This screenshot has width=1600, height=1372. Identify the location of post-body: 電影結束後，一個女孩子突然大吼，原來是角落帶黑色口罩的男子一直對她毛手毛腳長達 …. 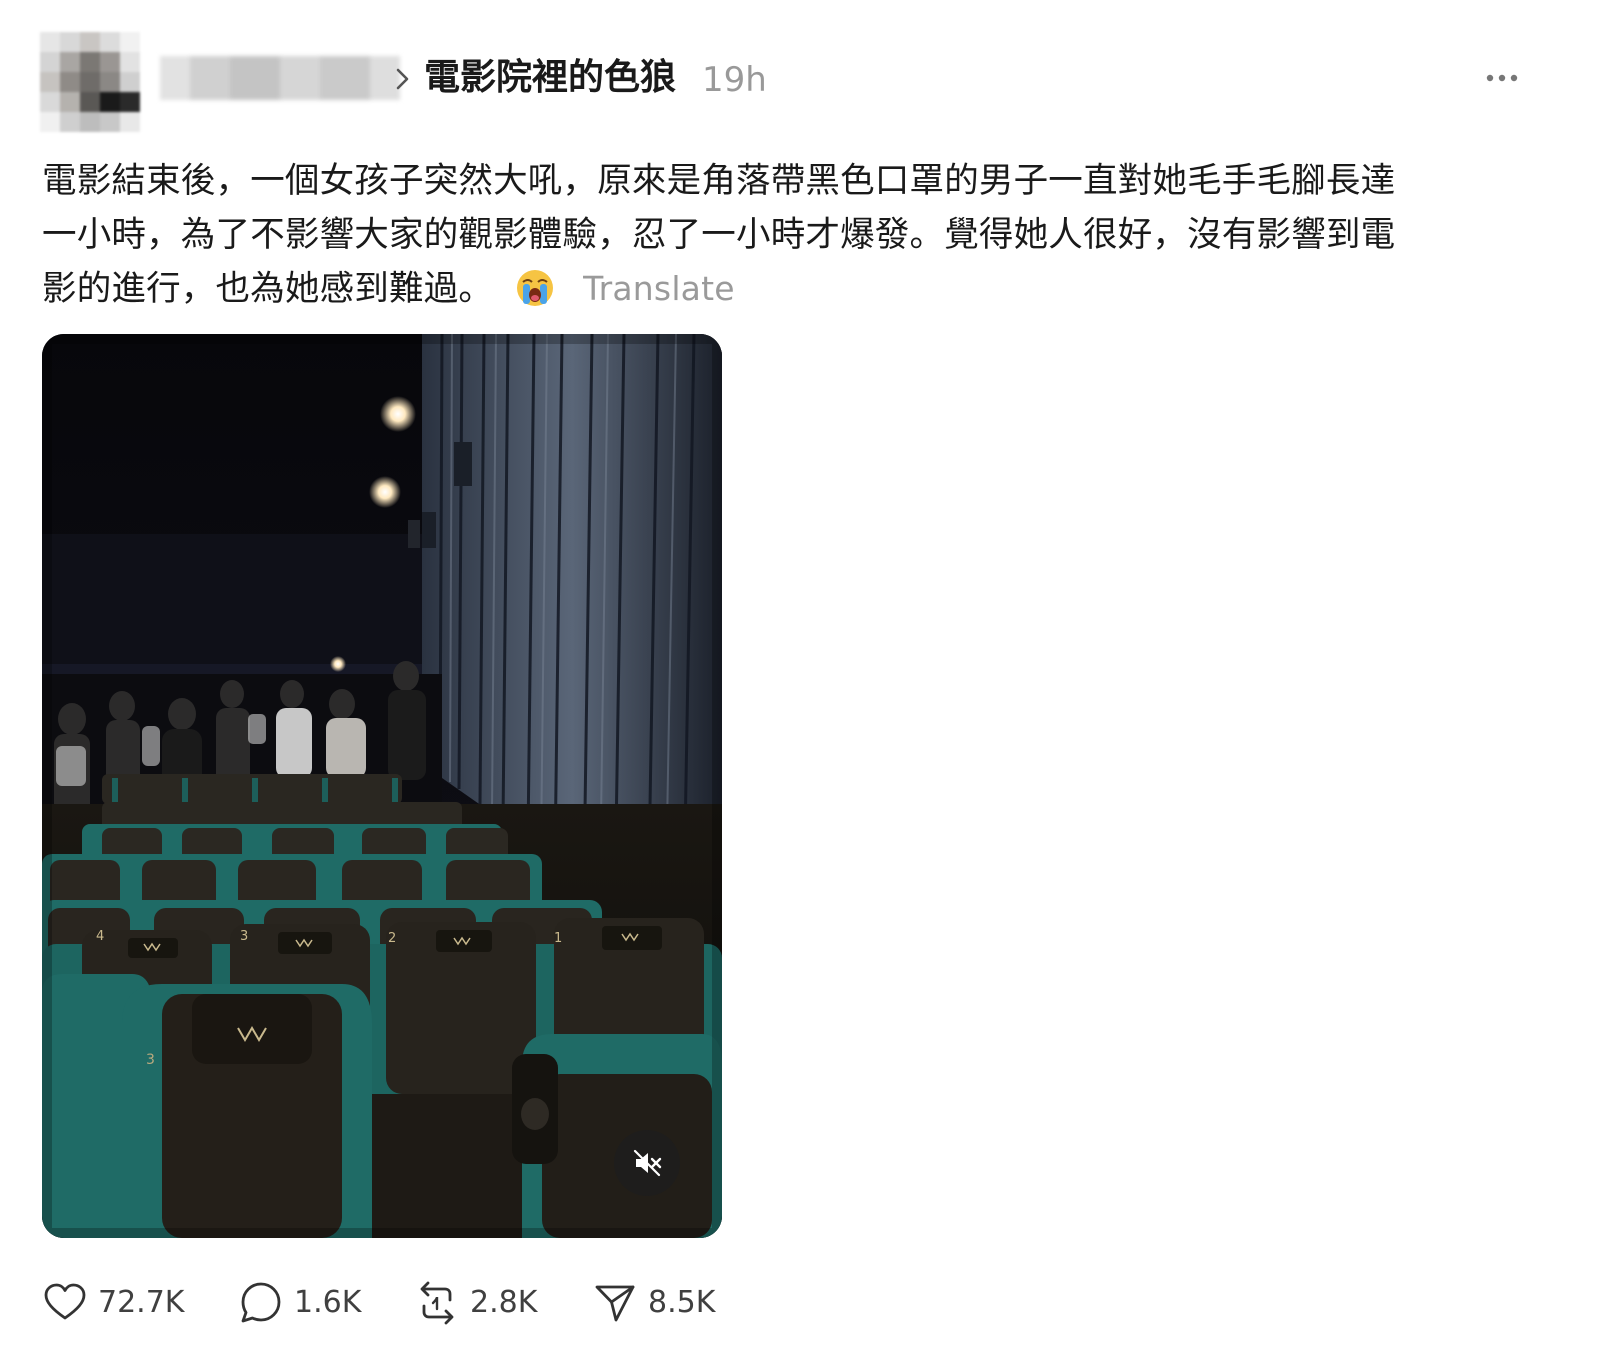
(802, 235).